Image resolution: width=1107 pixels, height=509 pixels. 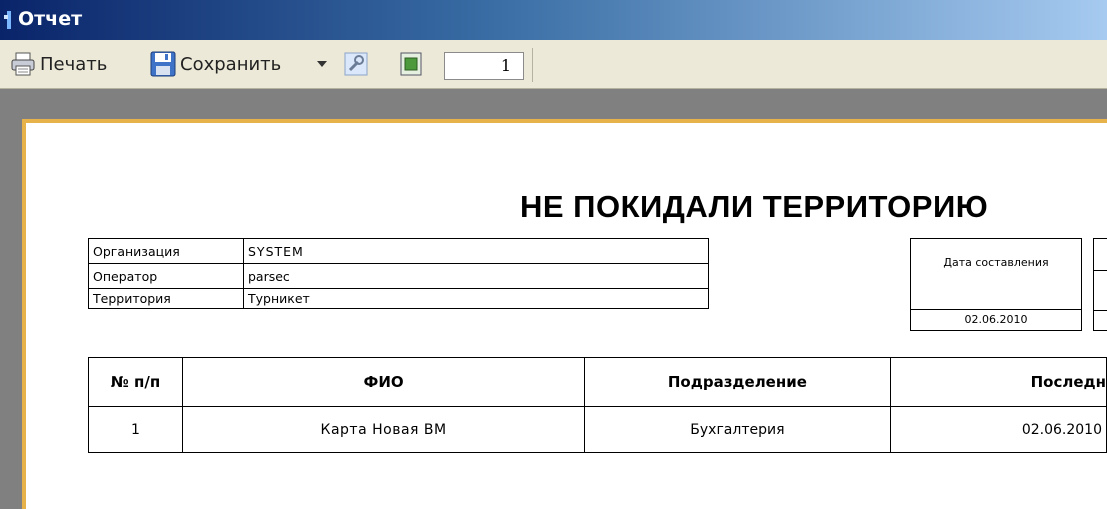 What do you see at coordinates (1100, 284) in the screenshot?
I see `second-info-box` at bounding box center [1100, 284].